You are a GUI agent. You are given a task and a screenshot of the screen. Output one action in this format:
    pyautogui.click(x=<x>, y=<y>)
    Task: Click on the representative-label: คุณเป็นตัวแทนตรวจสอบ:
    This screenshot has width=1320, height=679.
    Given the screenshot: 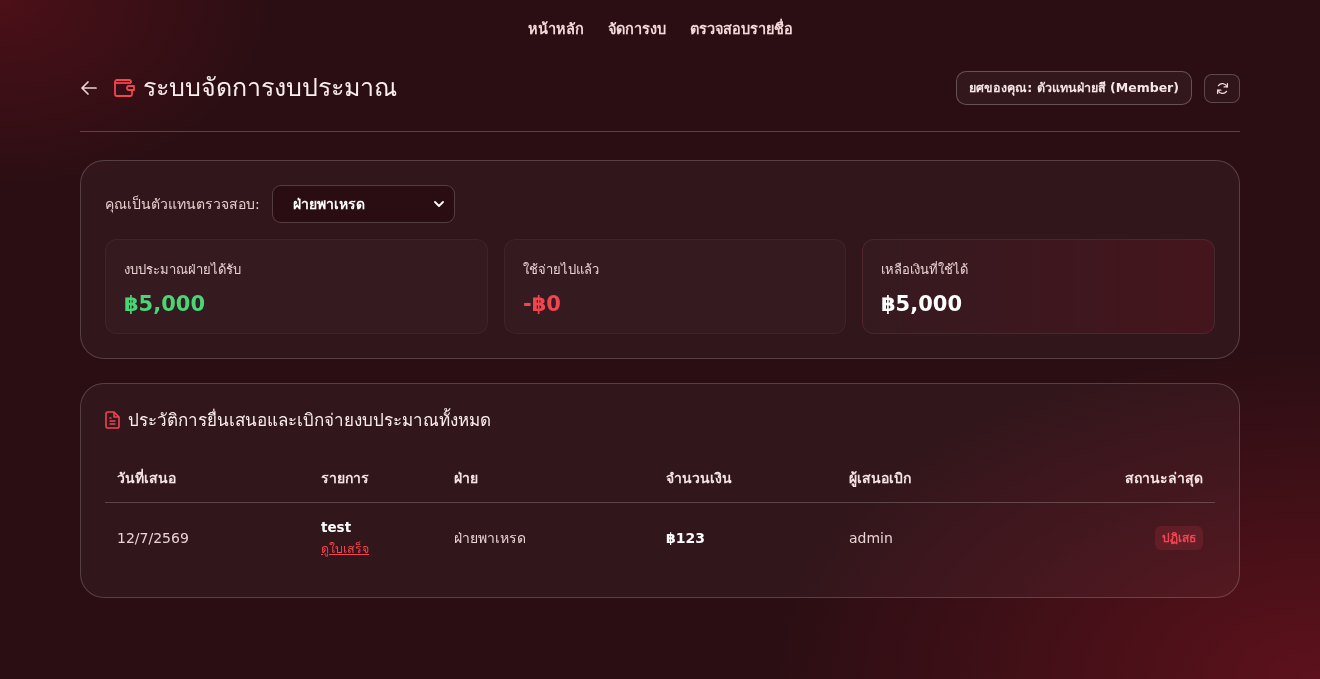 What is the action you would take?
    pyautogui.click(x=182, y=204)
    